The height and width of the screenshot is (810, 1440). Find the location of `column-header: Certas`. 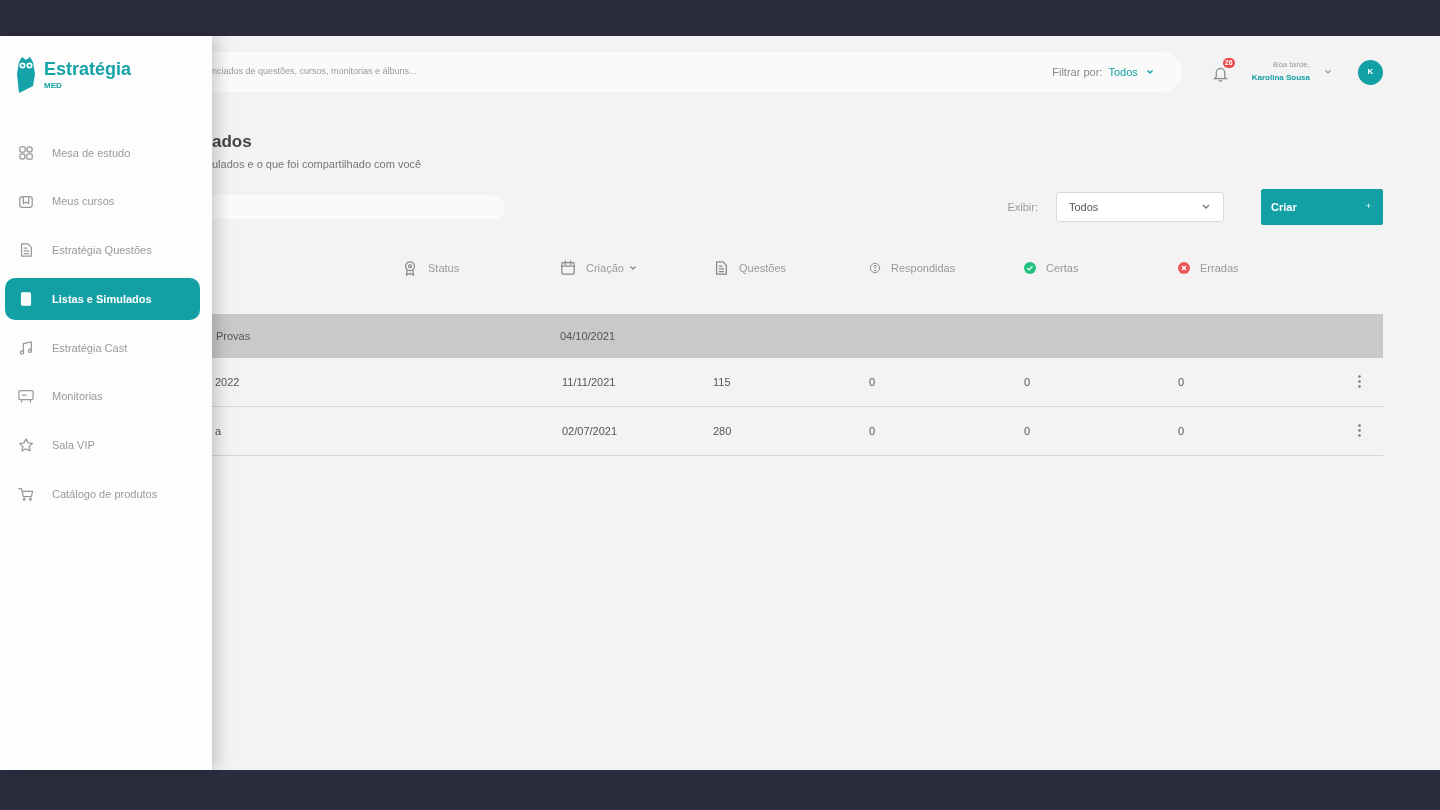

column-header: Certas is located at coordinates (1062, 268).